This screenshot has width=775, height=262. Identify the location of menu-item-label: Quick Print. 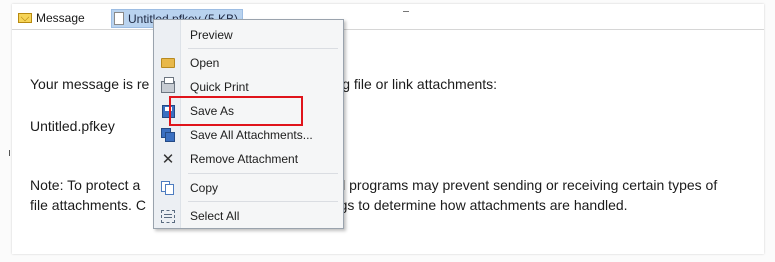
(219, 87).